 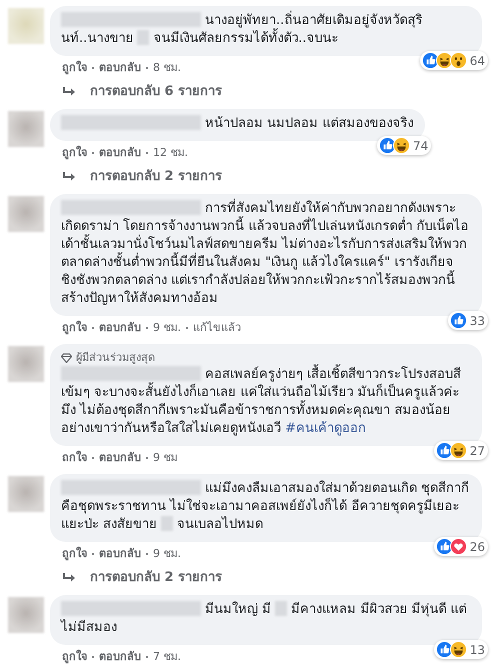 I want to click on reaction-summary: 27, so click(x=461, y=450).